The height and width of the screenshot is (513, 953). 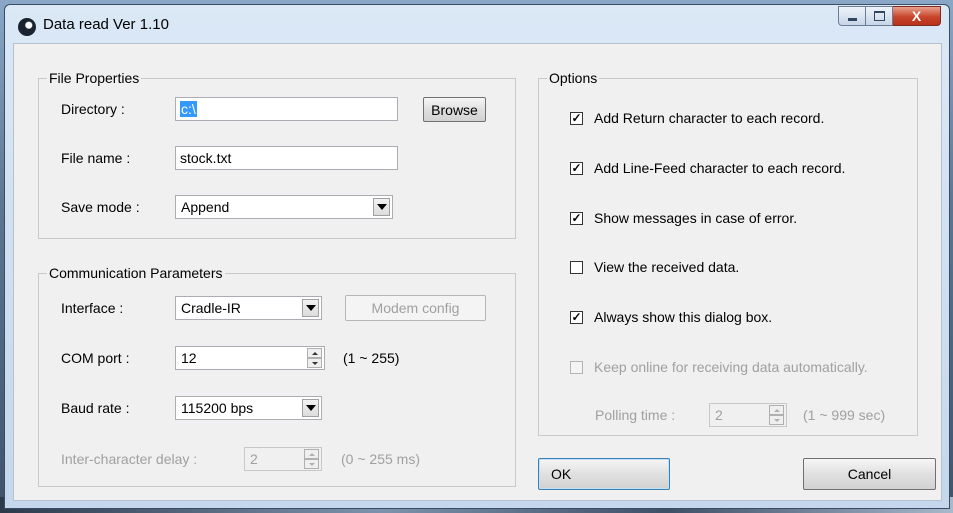 What do you see at coordinates (380, 459) in the screenshot?
I see `delay-range: (0 ~ 255 ms)` at bounding box center [380, 459].